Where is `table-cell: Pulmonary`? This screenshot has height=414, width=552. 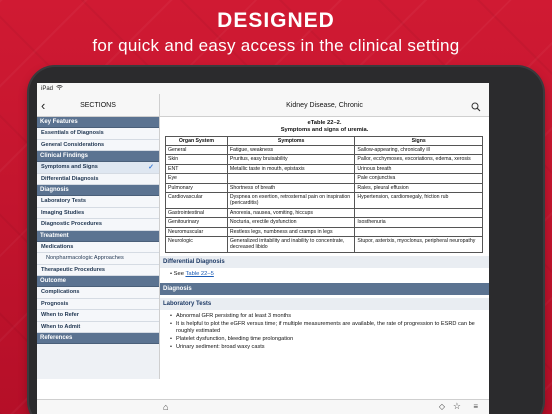 table-cell: Pulmonary is located at coordinates (196, 188).